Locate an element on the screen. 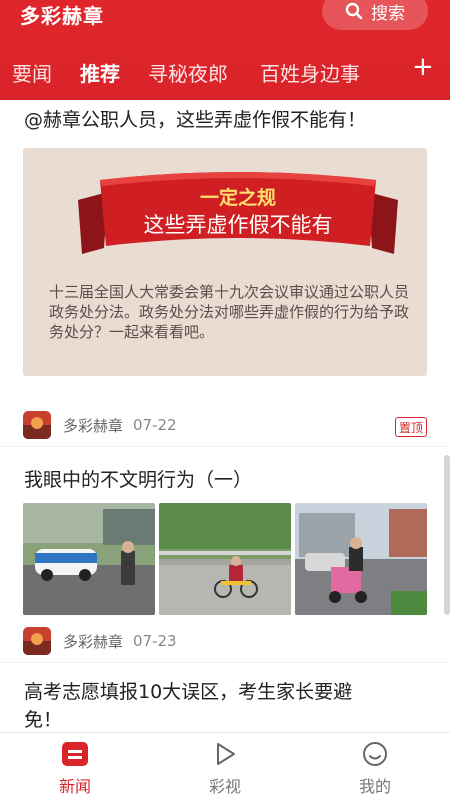 This screenshot has width=450, height=800. nav-video: 彩视 is located at coordinates (225, 768).